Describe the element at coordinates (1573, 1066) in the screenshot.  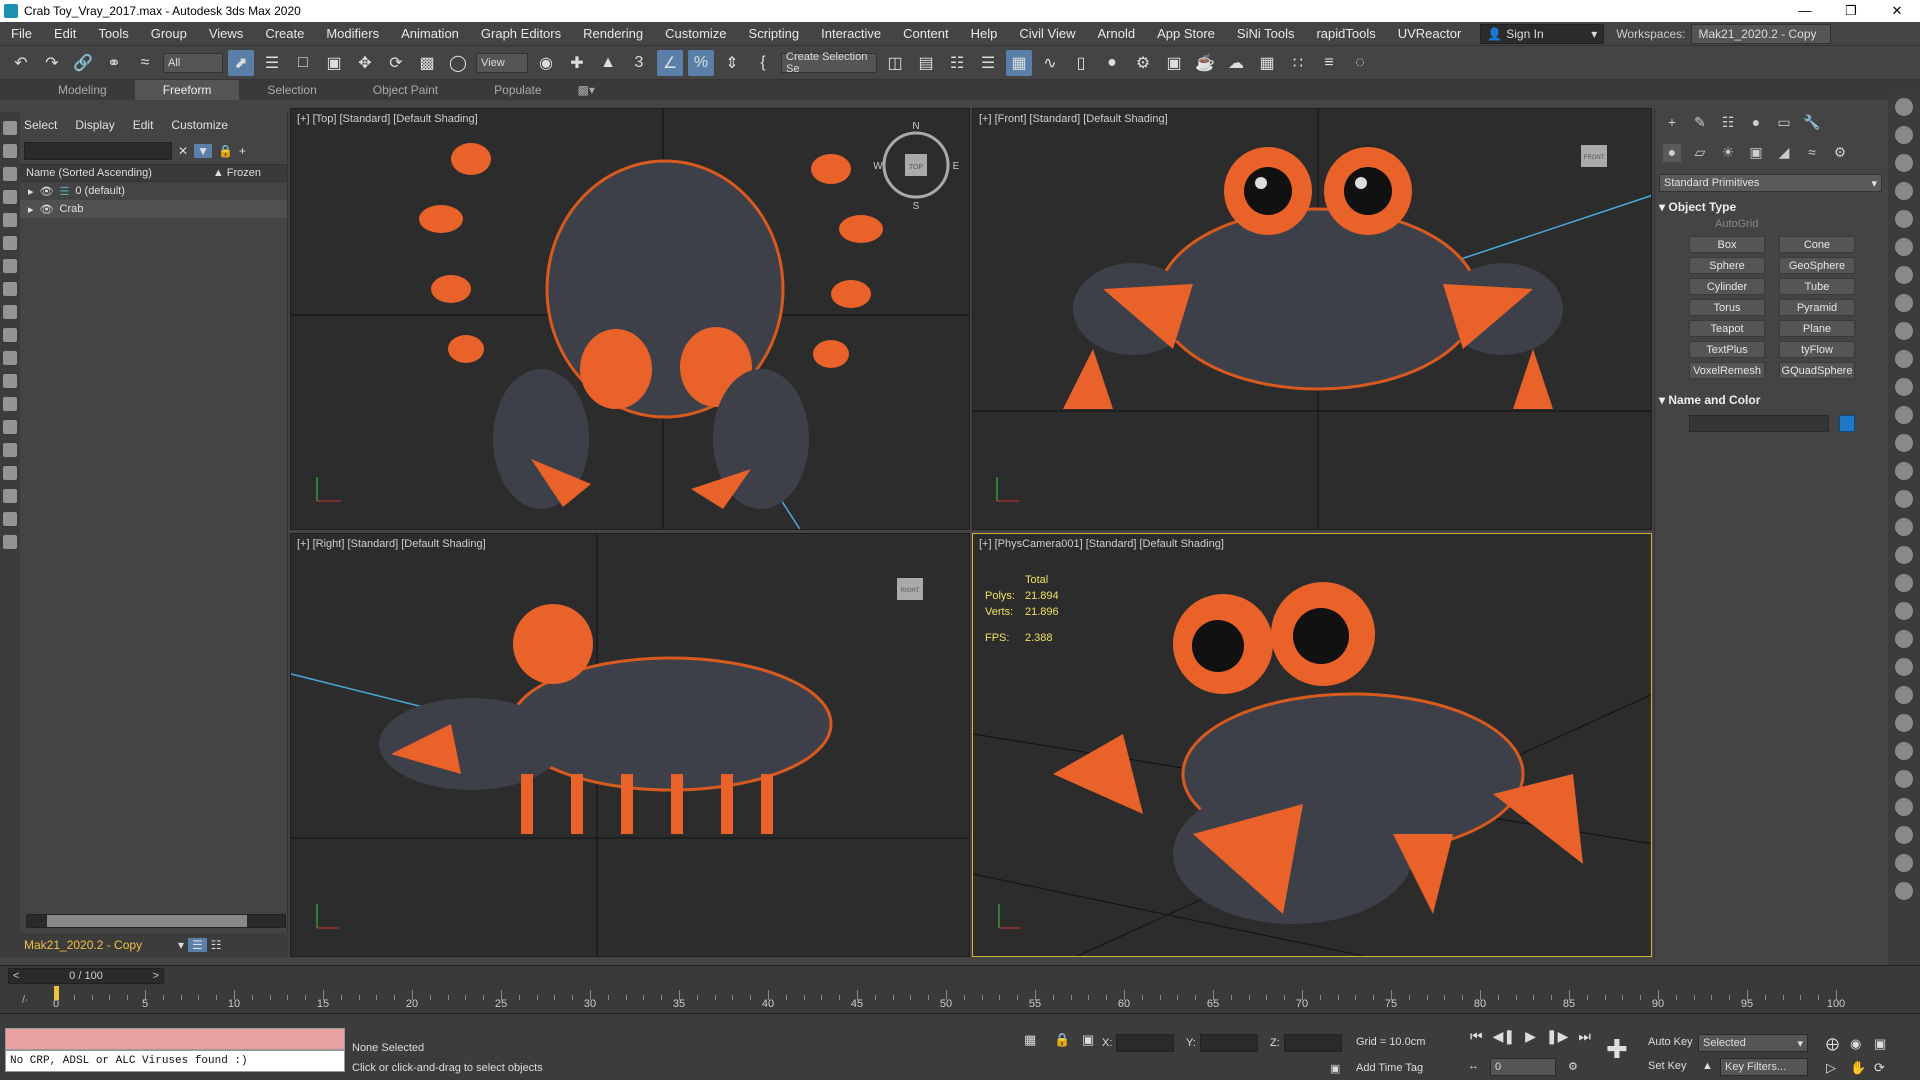
I see `time-configuration-icon: ⚙` at that location.